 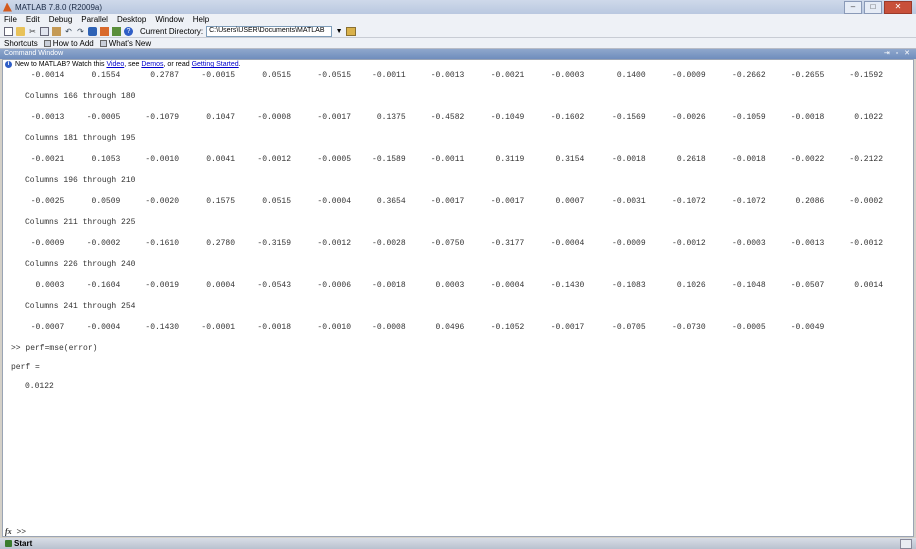 What do you see at coordinates (906, 544) in the screenshot?
I see `show-desktop-icon` at bounding box center [906, 544].